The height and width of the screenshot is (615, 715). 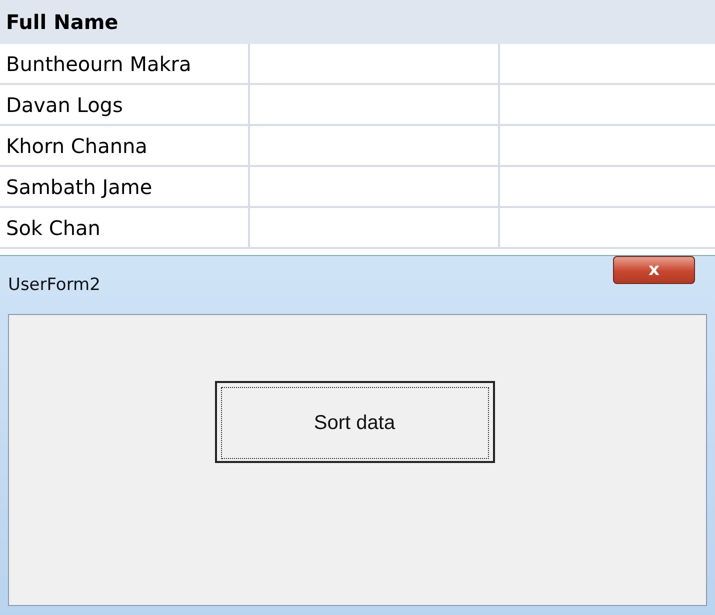 What do you see at coordinates (125, 146) in the screenshot?
I see `table-cell: Khorn Channa` at bounding box center [125, 146].